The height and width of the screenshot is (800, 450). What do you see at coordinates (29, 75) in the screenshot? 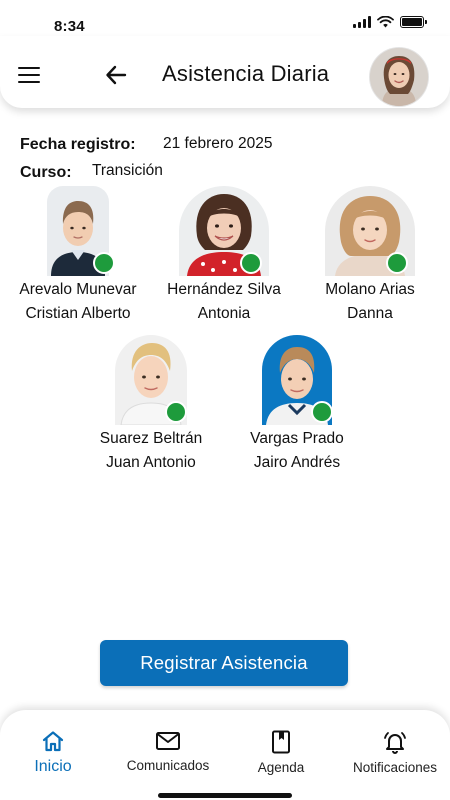
I see `hamburger-menu-icon` at bounding box center [29, 75].